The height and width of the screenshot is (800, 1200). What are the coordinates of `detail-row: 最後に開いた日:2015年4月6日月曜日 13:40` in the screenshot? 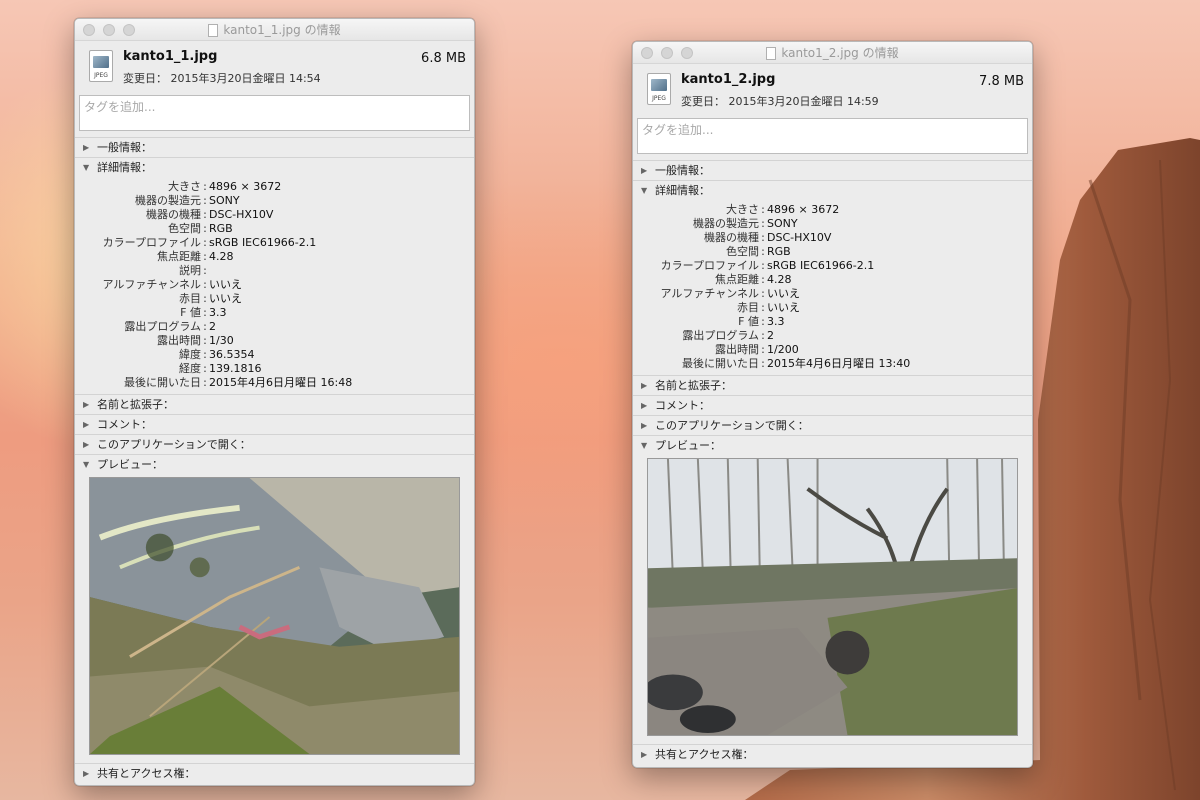 It's located at (796, 363).